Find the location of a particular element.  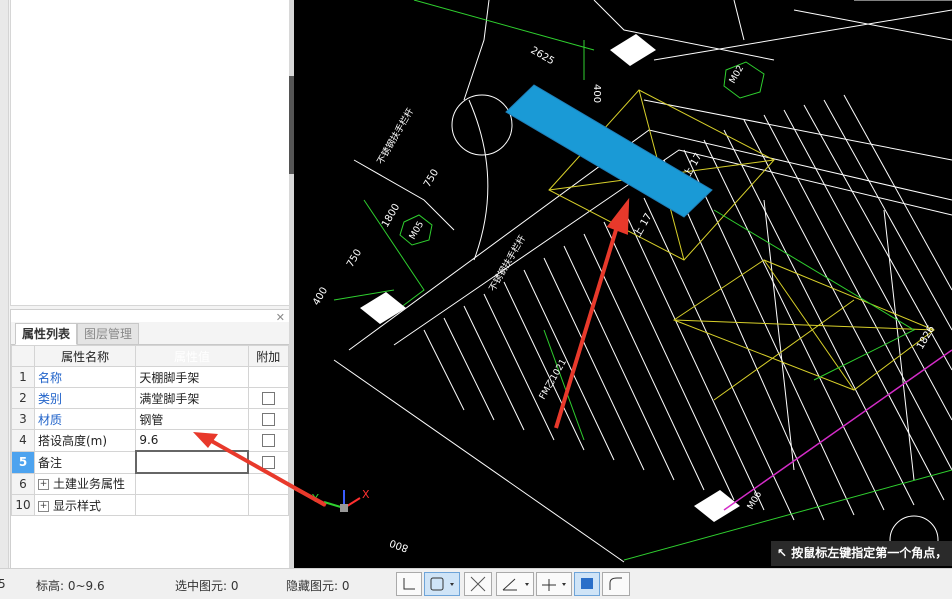

cross-icon is located at coordinates (478, 584).